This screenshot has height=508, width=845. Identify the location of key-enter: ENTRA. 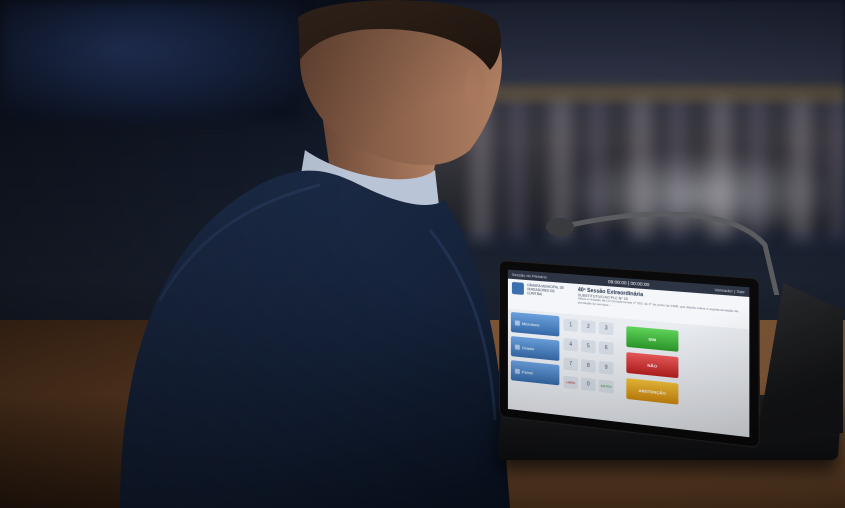
(606, 386).